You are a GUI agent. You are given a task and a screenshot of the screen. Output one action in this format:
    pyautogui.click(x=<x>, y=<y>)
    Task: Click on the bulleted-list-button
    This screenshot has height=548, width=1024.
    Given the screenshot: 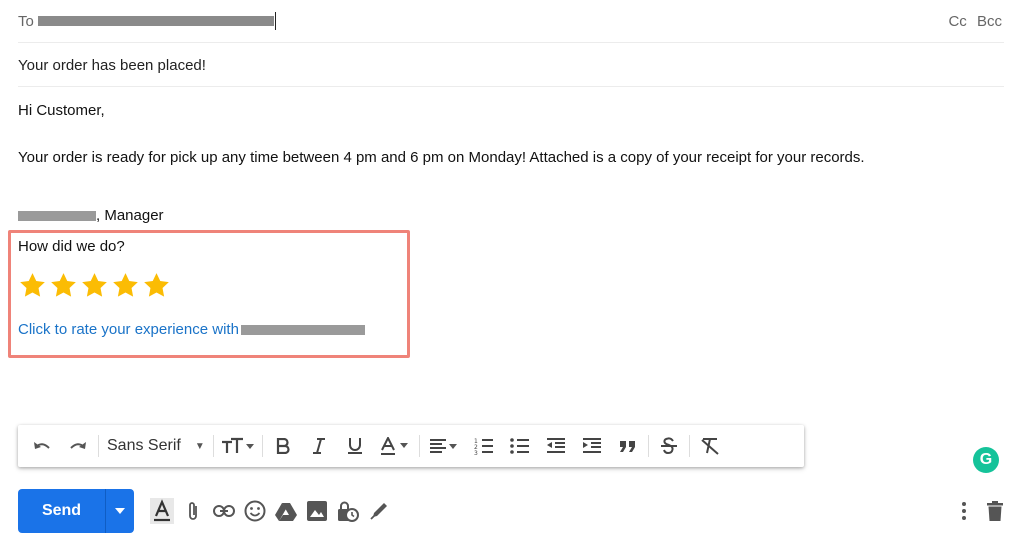 What is the action you would take?
    pyautogui.click(x=520, y=446)
    